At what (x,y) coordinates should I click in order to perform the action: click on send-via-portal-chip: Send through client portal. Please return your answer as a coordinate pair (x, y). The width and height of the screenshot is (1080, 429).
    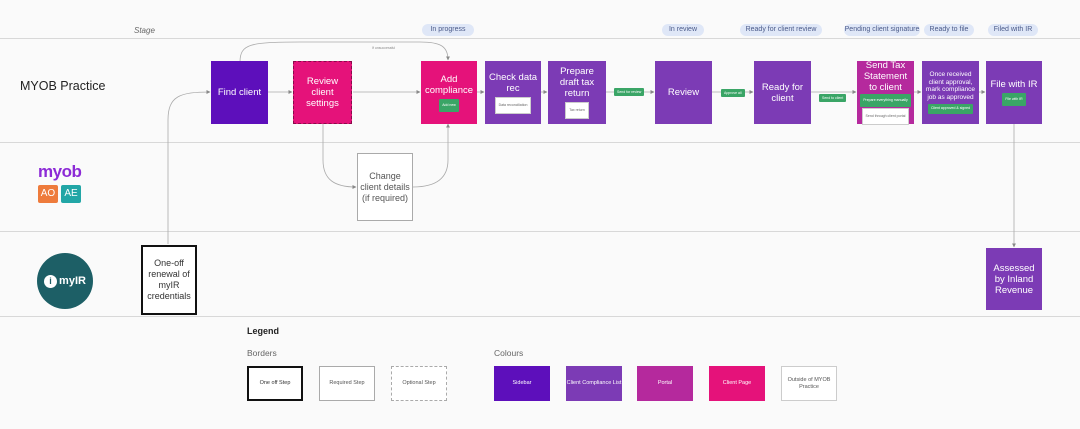
    Looking at the image, I should click on (885, 116).